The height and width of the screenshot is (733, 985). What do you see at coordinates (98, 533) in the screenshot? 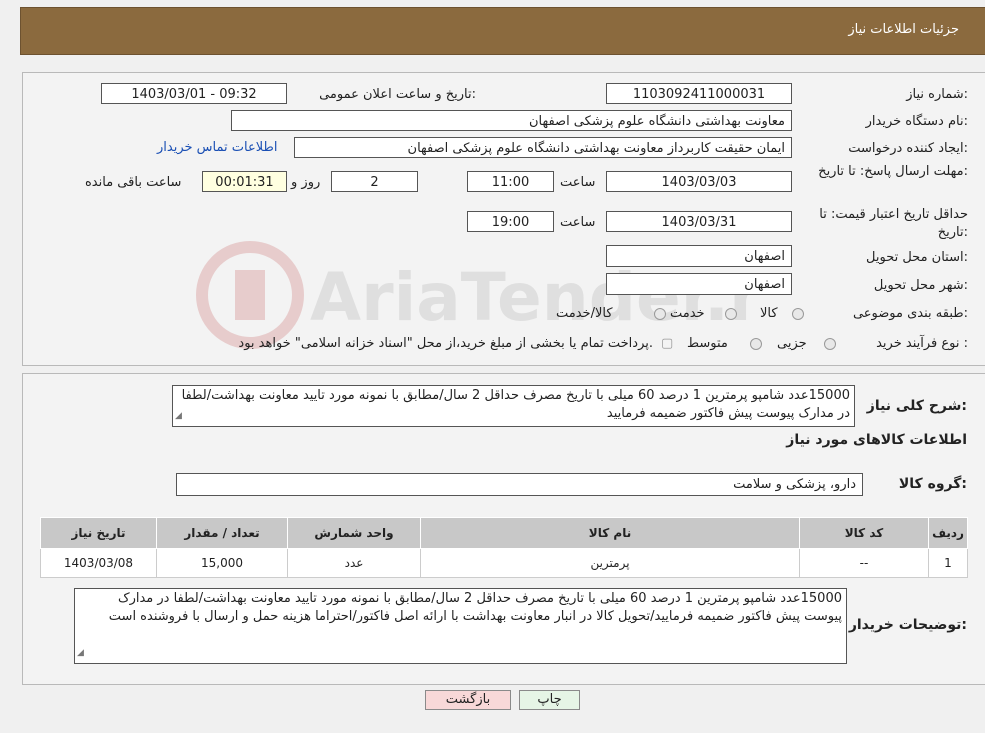
I see `col-need-date: تاریخ نیاز` at bounding box center [98, 533].